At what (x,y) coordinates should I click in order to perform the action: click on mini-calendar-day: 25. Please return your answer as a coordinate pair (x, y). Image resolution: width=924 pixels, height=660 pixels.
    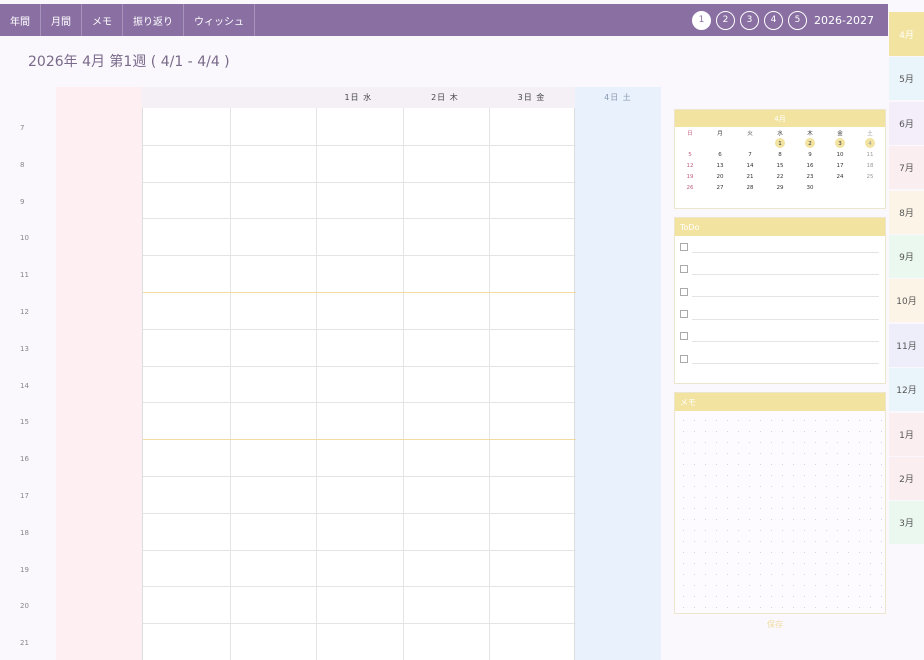
    Looking at the image, I should click on (870, 177).